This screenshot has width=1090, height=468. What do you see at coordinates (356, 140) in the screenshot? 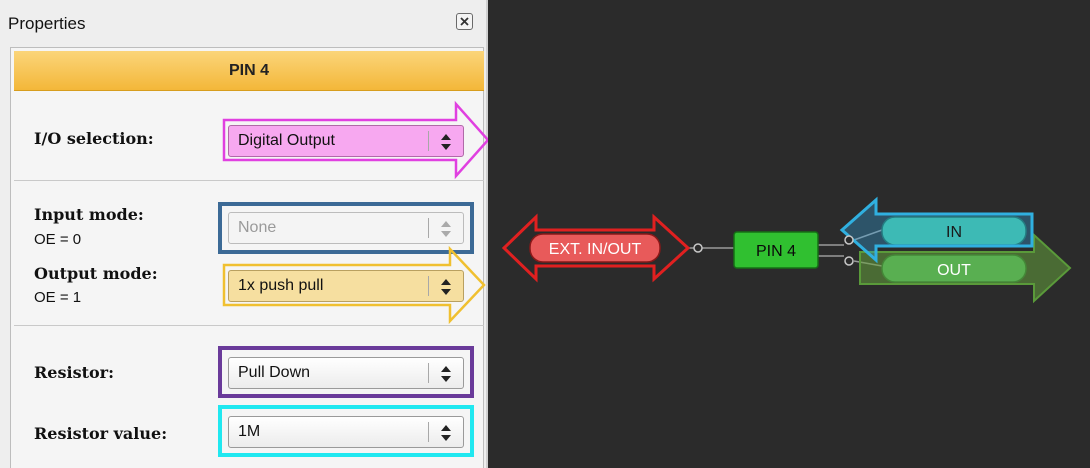
I see `pink-highlight-arrow` at bounding box center [356, 140].